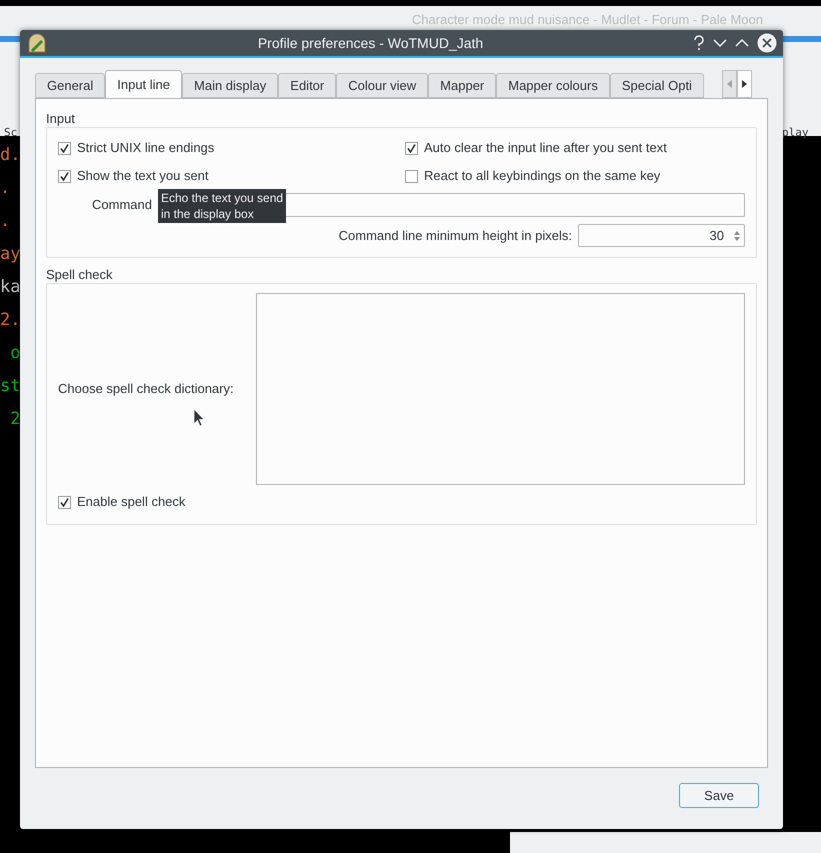 Image resolution: width=821 pixels, height=853 pixels. I want to click on spin-box: 30, so click(661, 235).